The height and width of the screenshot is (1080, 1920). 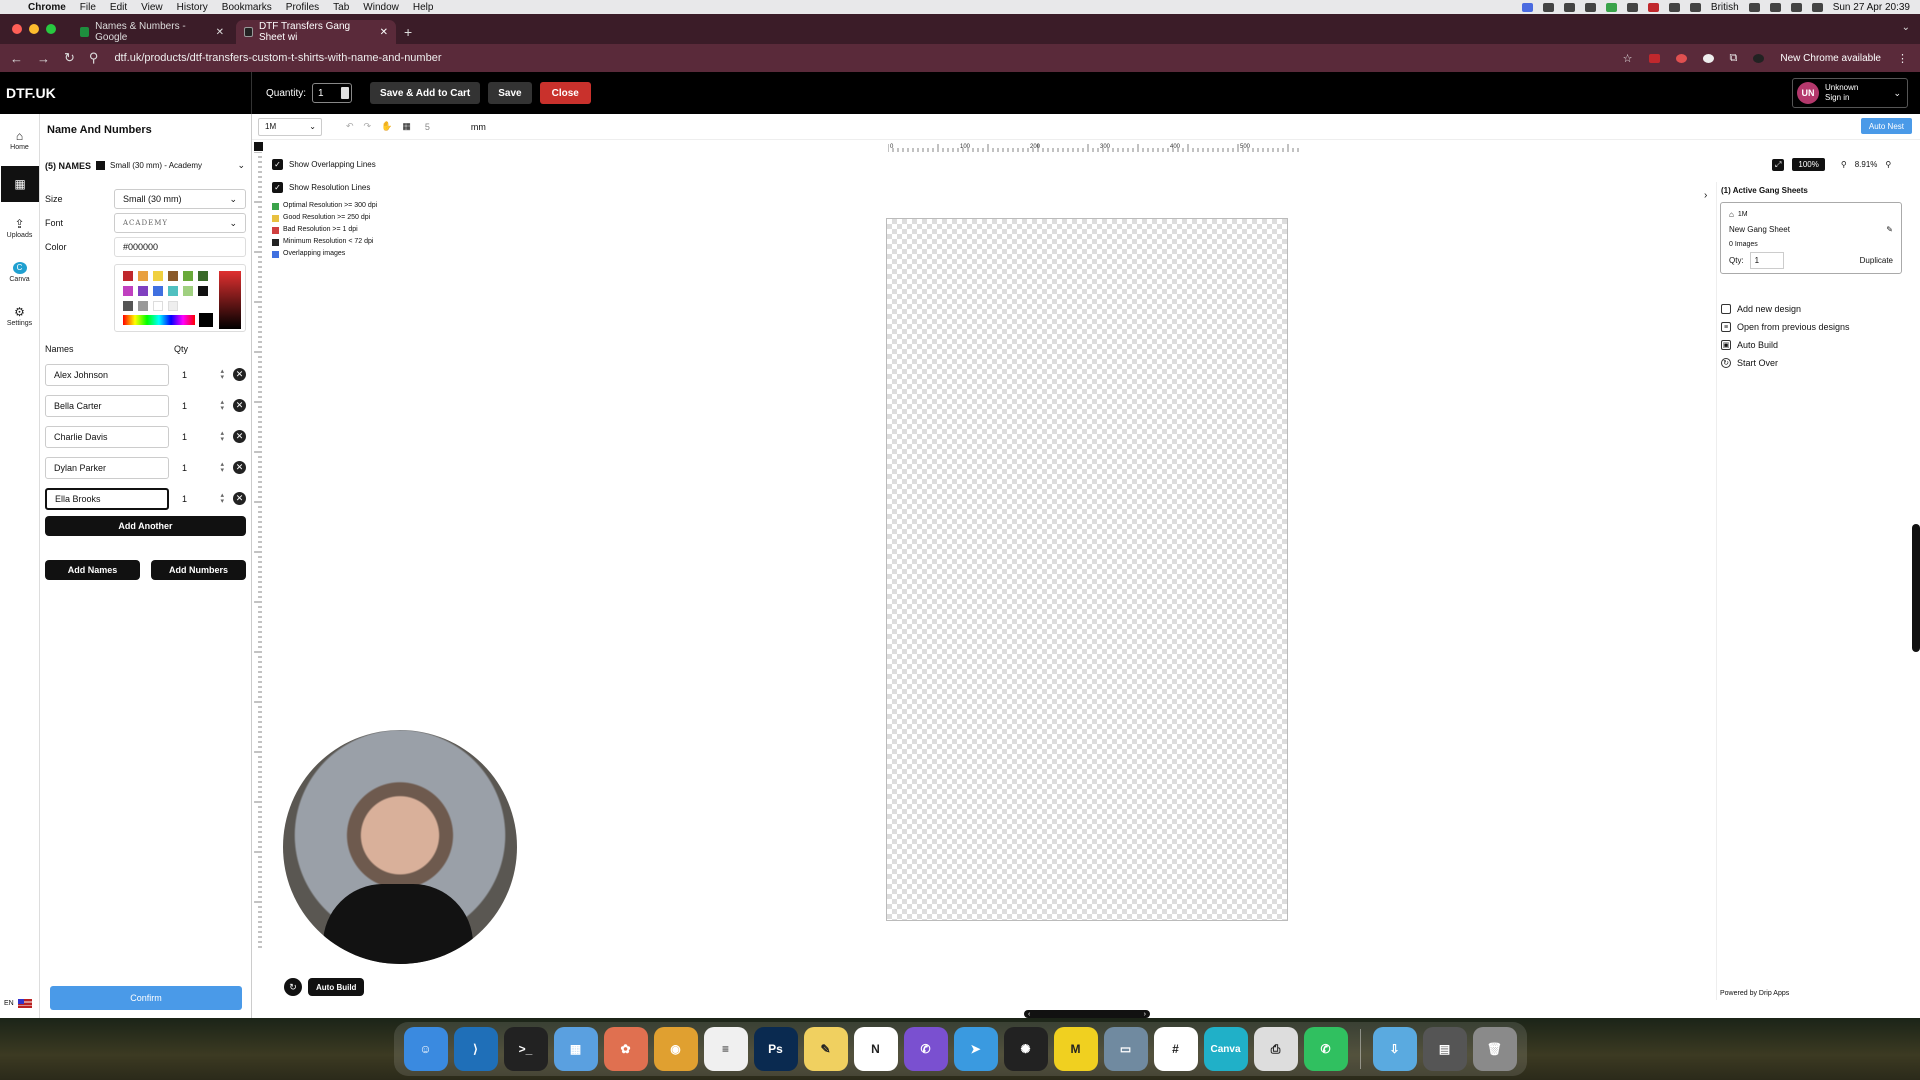 I want to click on bluetooth-icon, so click(x=1754, y=7).